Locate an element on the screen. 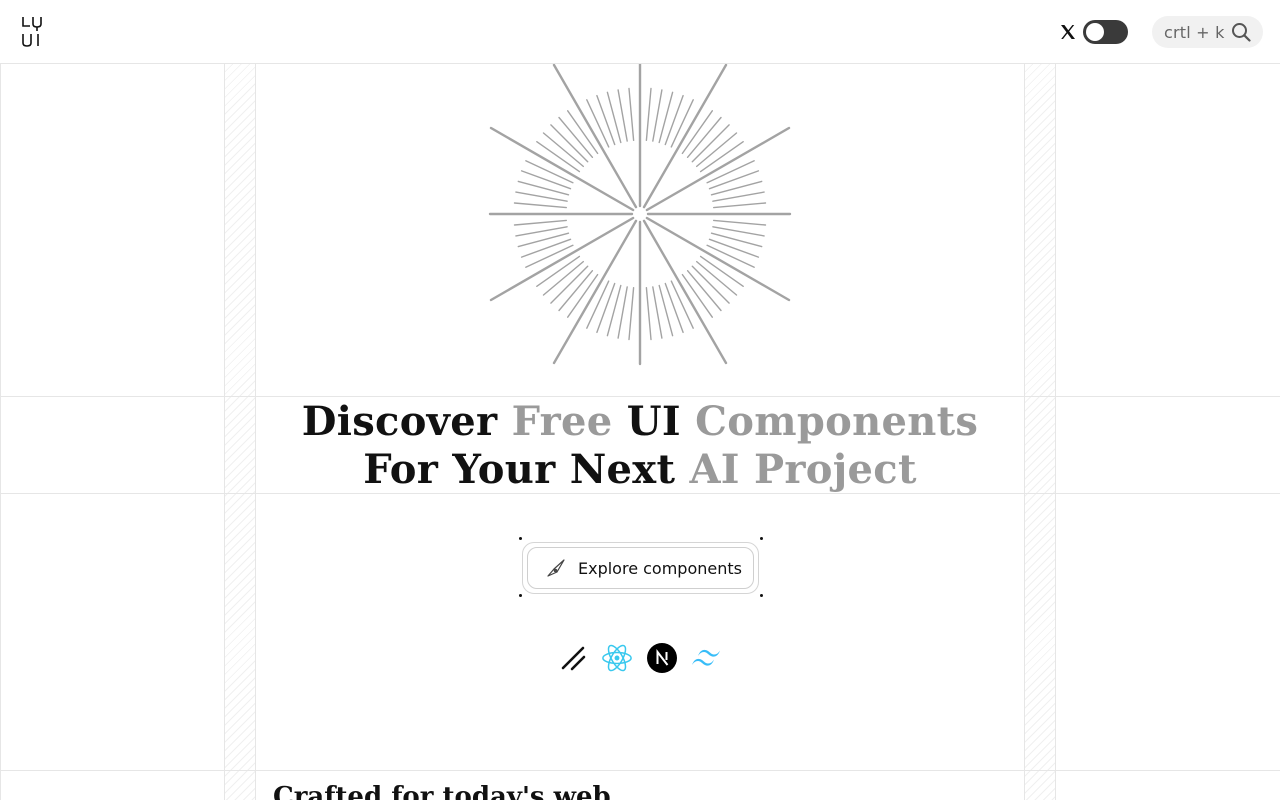 Image resolution: width=1280 pixels, height=800 pixels. headline-line-2: For Your Next AI Project is located at coordinates (640, 470).